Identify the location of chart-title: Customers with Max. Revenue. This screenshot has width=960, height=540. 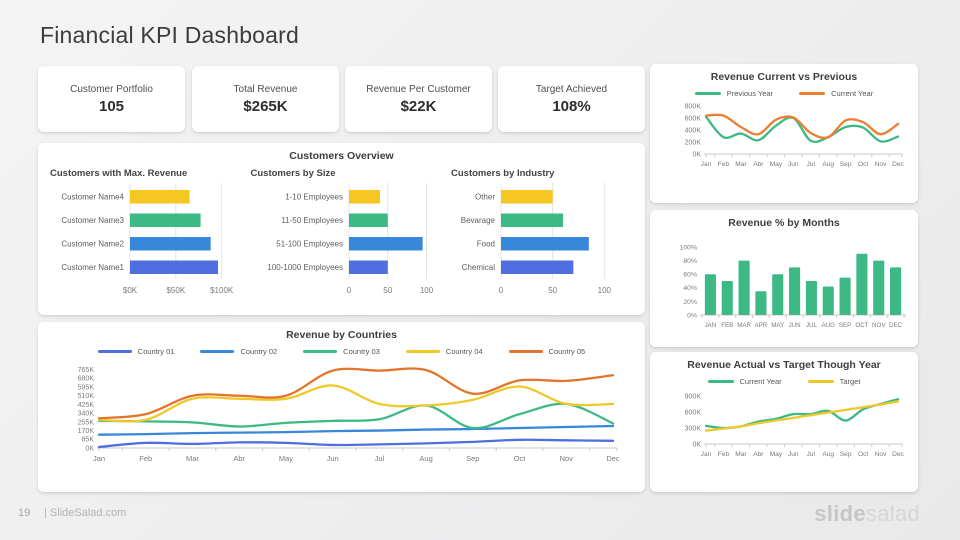
(119, 173).